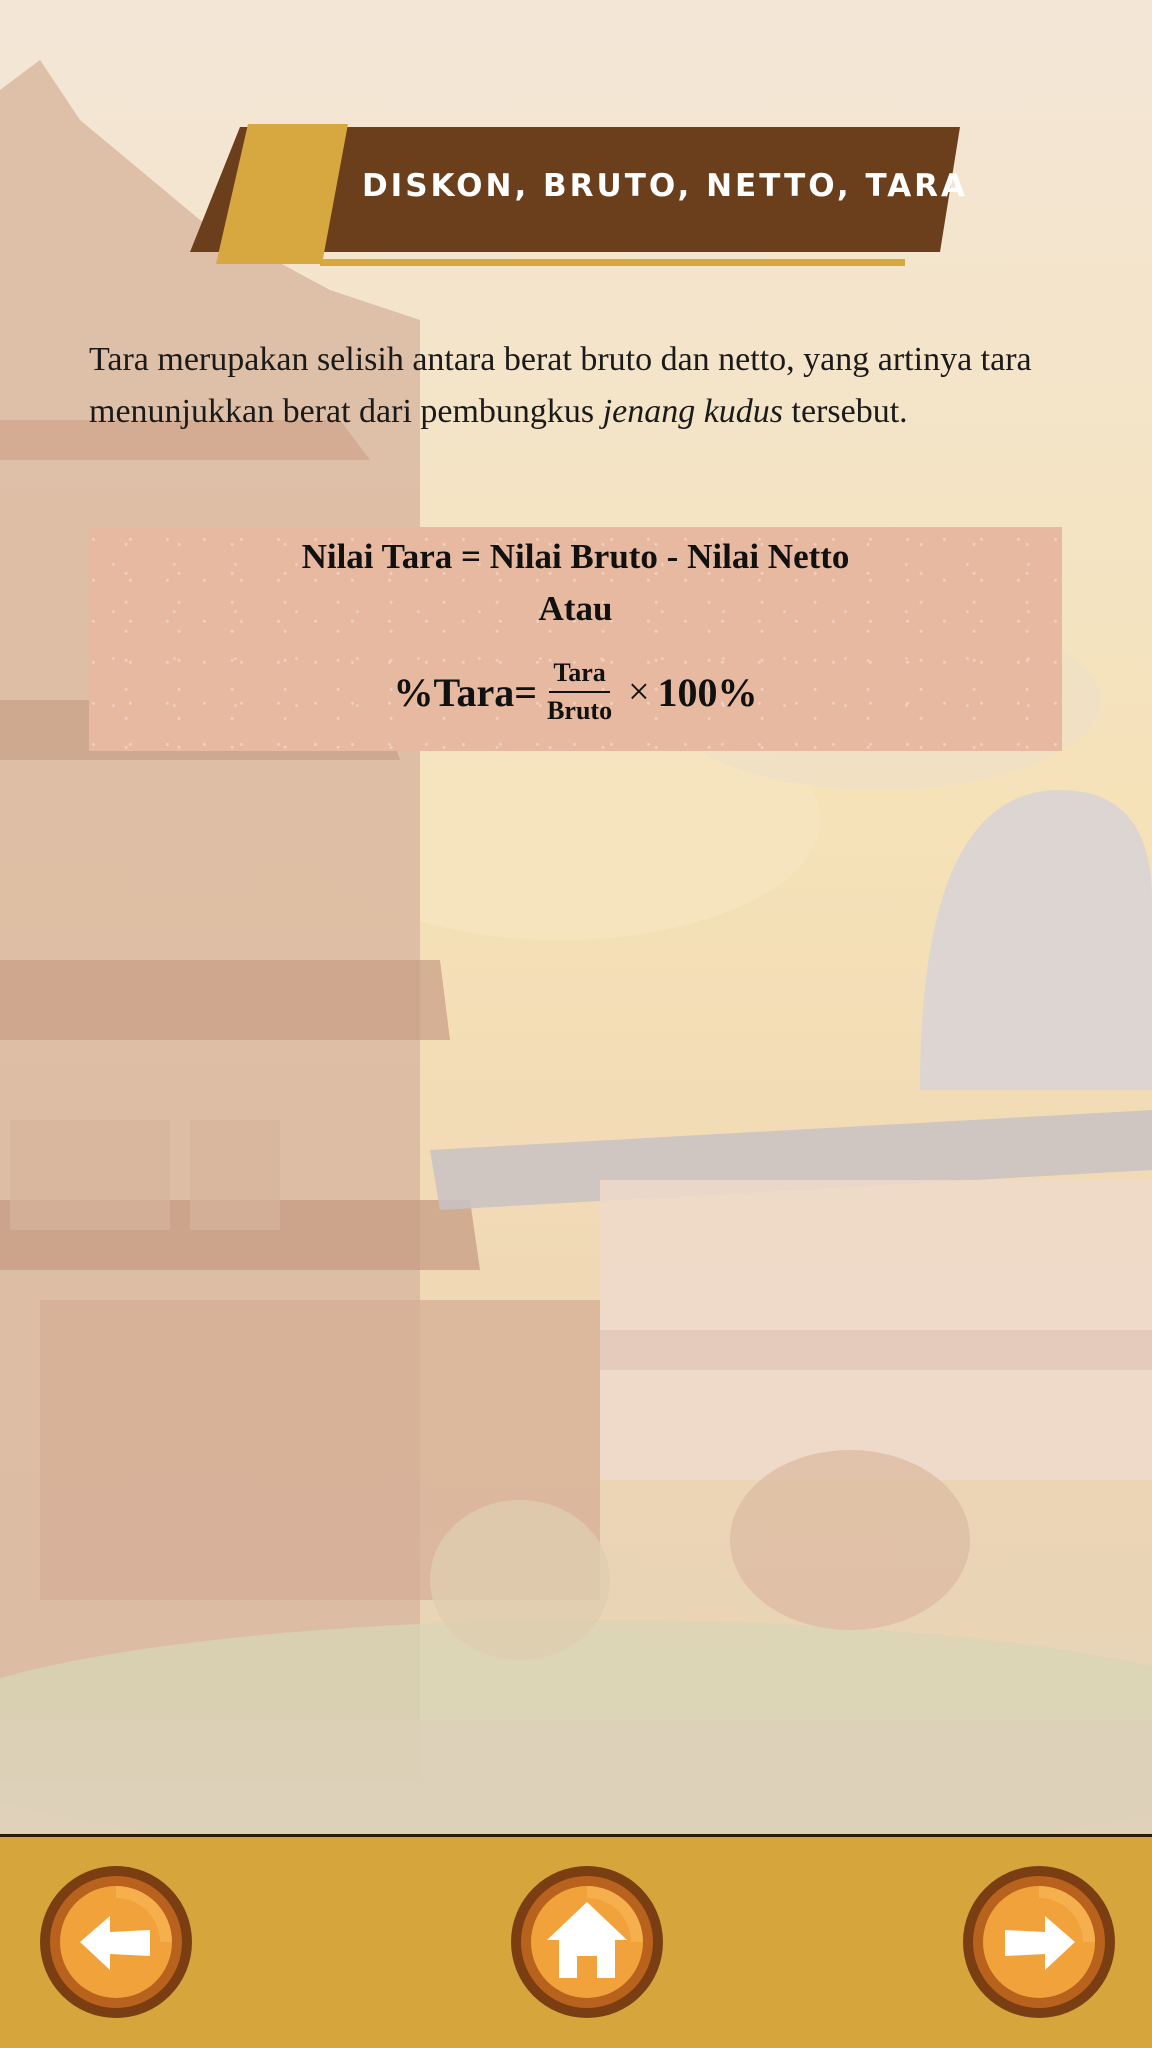 This screenshot has width=1152, height=2048. I want to click on formula-tara-difference: Nilai Tara = Nilai Bruto - Nilai Netto, so click(575, 556).